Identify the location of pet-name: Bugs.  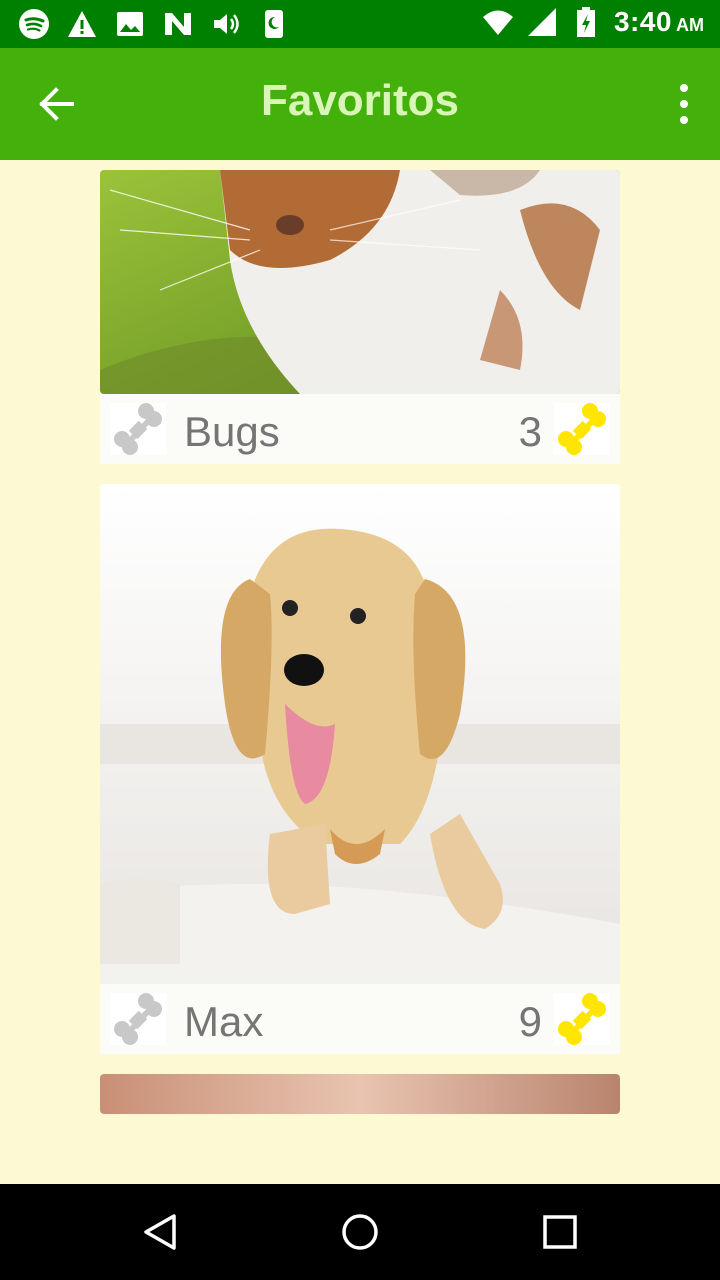
(232, 431).